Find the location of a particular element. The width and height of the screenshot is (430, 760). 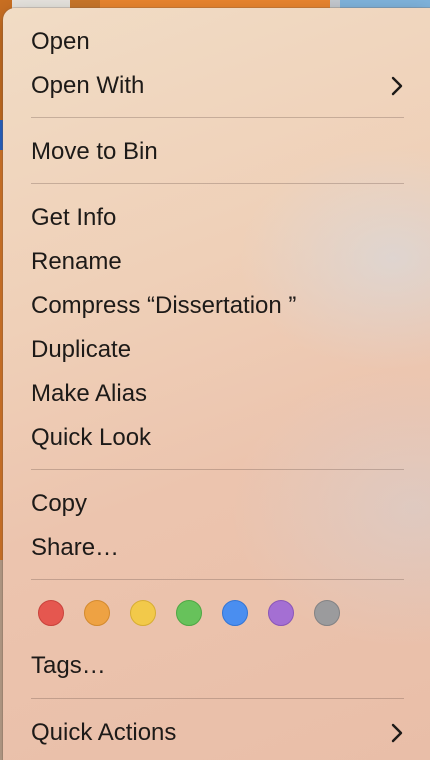

menu-item-label: Open With is located at coordinates (88, 85).